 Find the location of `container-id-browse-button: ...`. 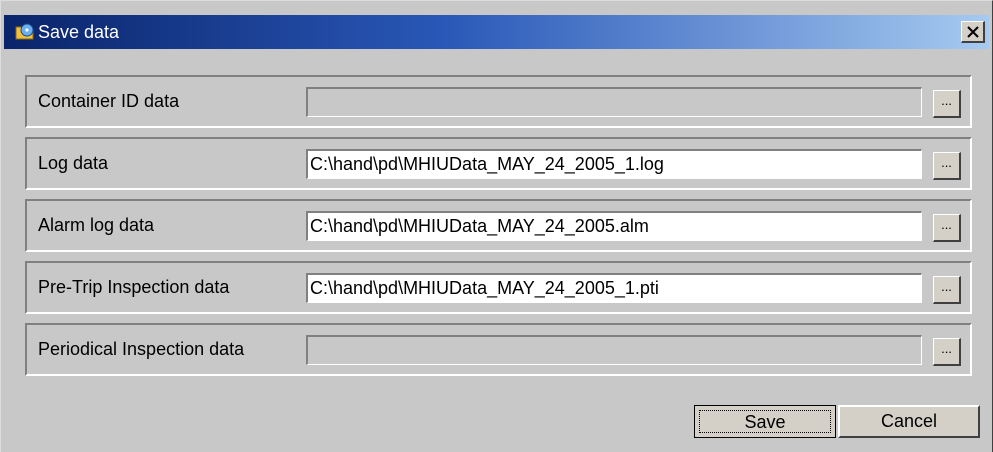

container-id-browse-button: ... is located at coordinates (947, 104).